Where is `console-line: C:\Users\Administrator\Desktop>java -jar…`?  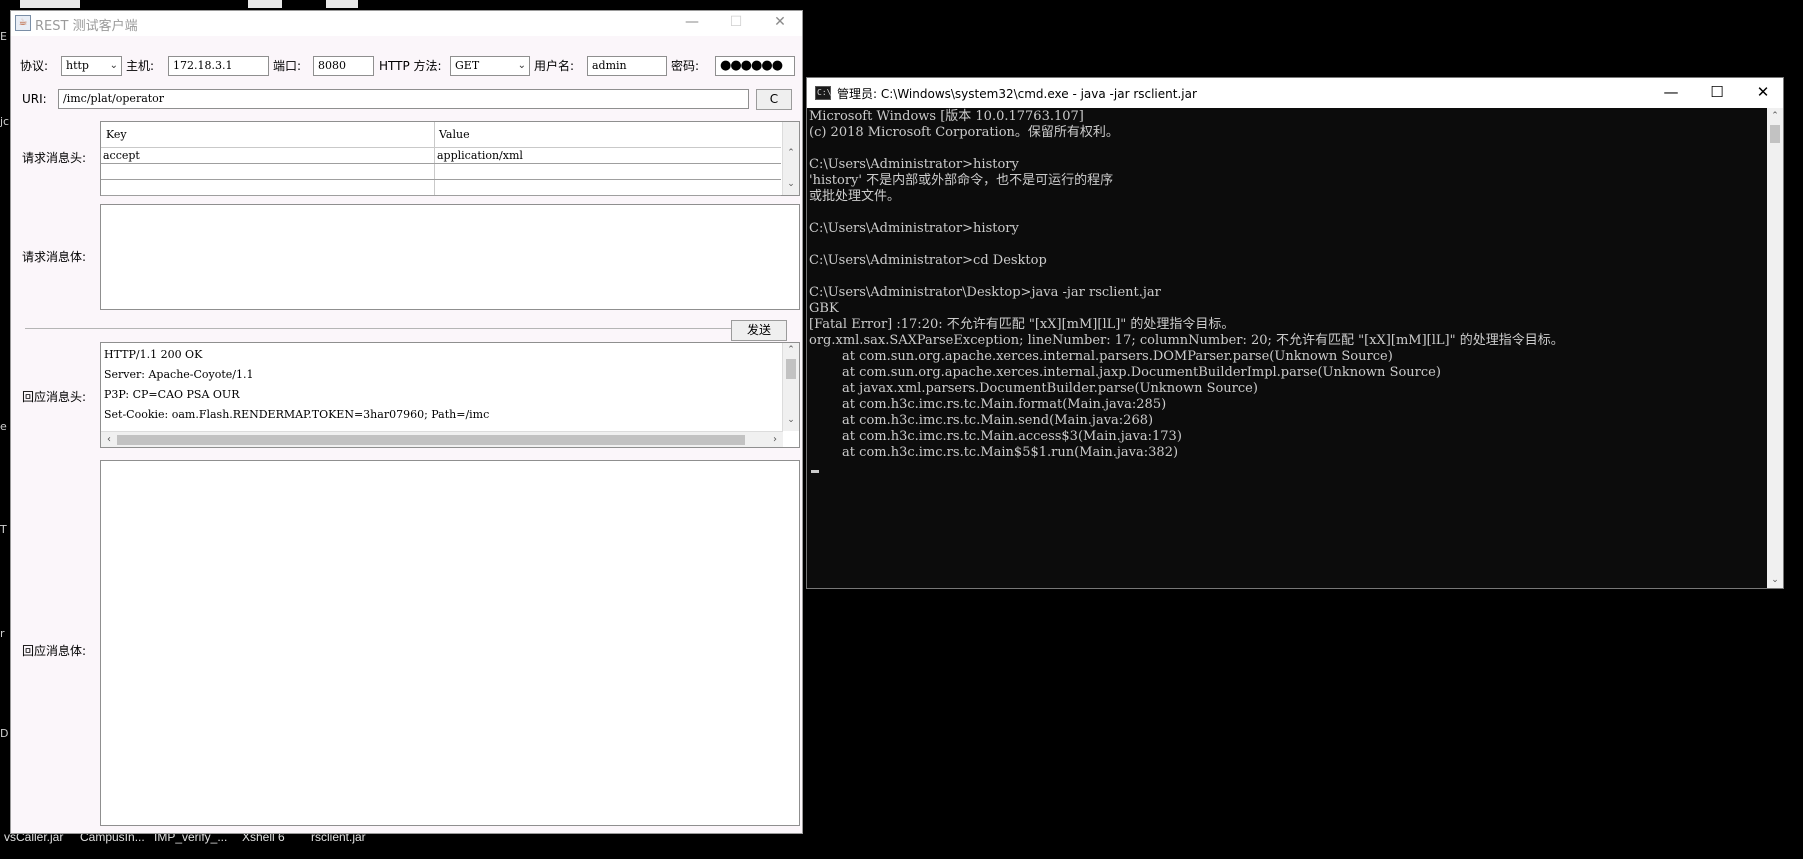
console-line: C:\Users\Administrator\Desktop>java -jar… is located at coordinates (985, 292).